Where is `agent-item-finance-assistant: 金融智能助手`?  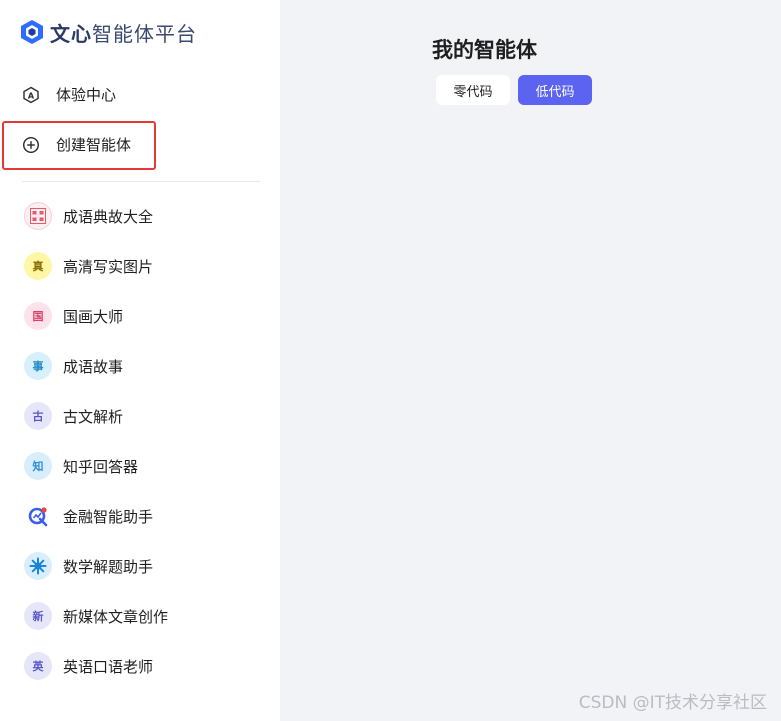 agent-item-finance-assistant: 金融智能助手 is located at coordinates (88, 516).